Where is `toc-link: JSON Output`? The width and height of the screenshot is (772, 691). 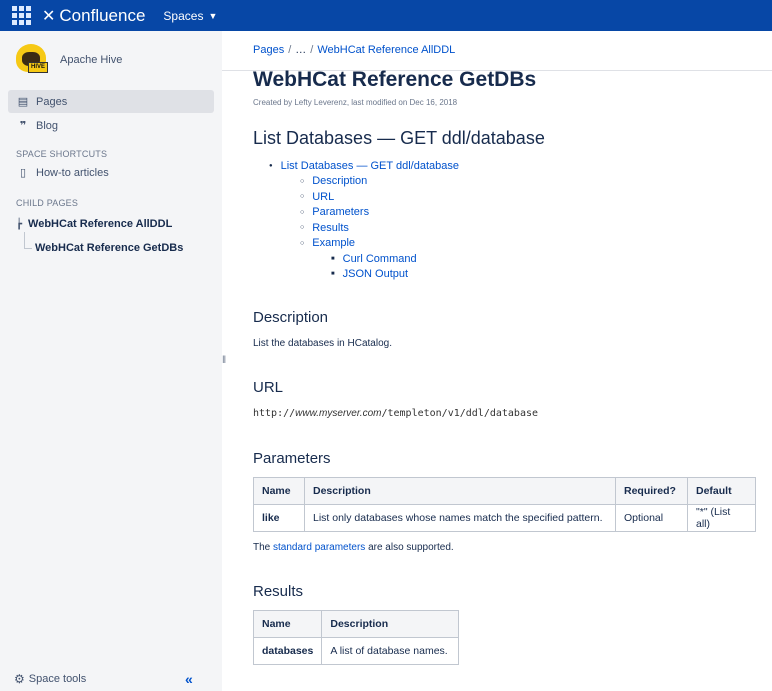 toc-link: JSON Output is located at coordinates (375, 274).